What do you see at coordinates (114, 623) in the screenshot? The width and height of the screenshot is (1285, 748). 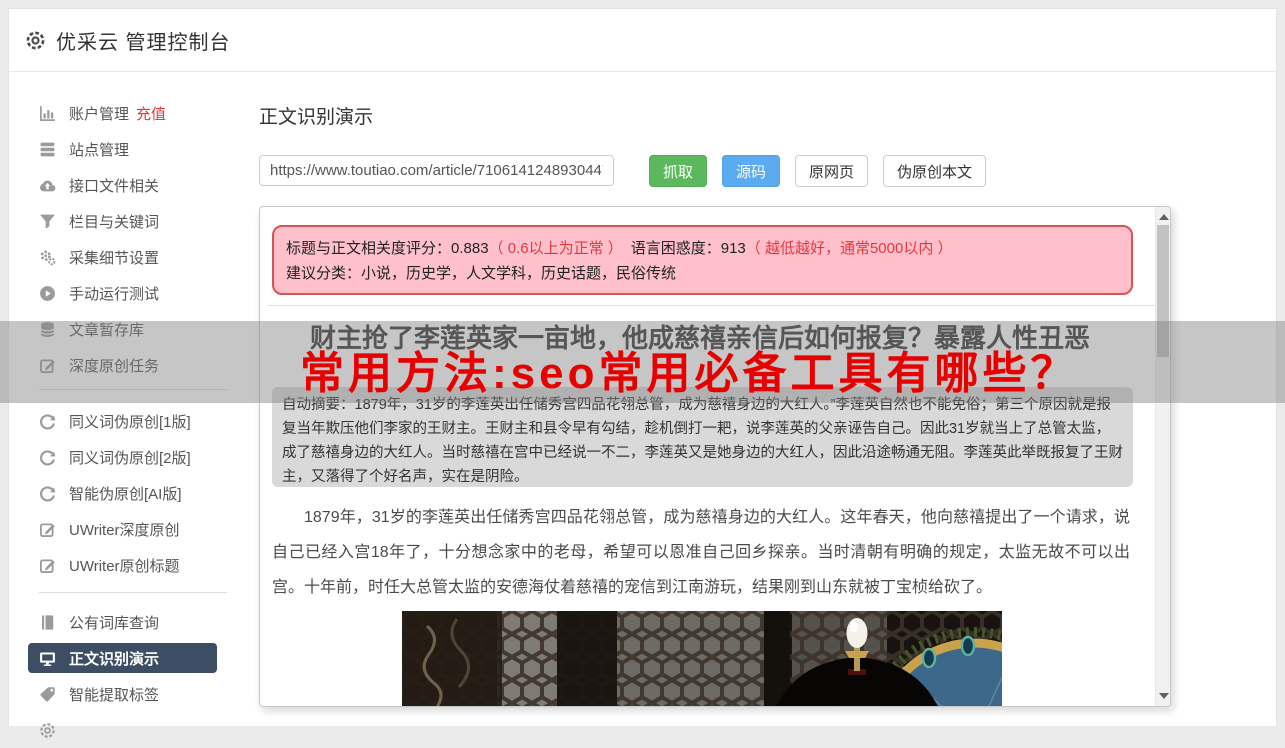 I see `sidebar-item-label: 公有词库查询` at bounding box center [114, 623].